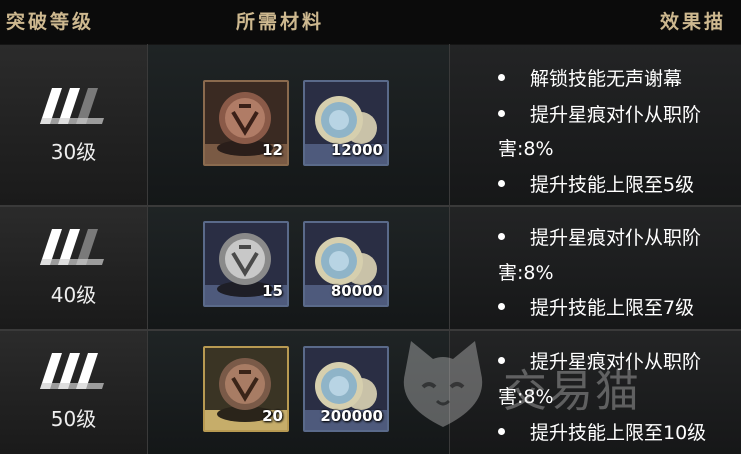  Describe the element at coordinates (596, 306) in the screenshot. I see `effect-item: 提升技能上限至7级` at that location.